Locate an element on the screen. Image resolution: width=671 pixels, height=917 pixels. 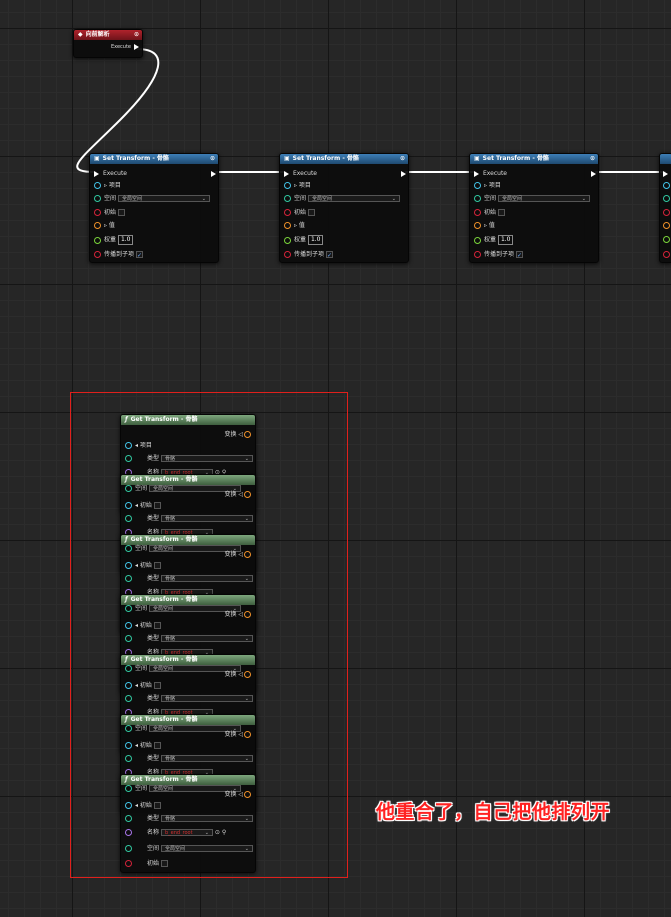
event-node-title: 向前解析 is located at coordinates (97, 34).